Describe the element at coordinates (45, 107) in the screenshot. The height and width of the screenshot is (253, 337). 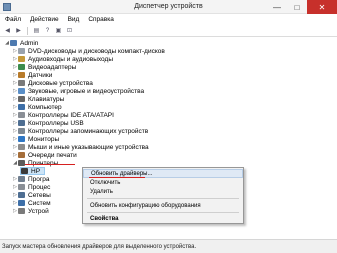
I see `tree-category-label: Компьютер` at that location.